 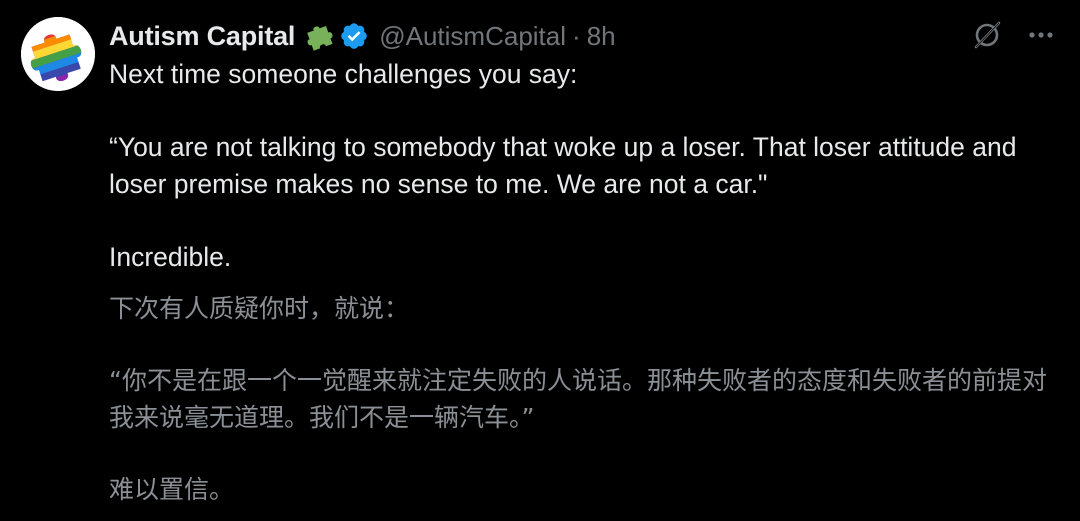 What do you see at coordinates (170, 257) in the screenshot?
I see `tweet-closing: Incredible.` at bounding box center [170, 257].